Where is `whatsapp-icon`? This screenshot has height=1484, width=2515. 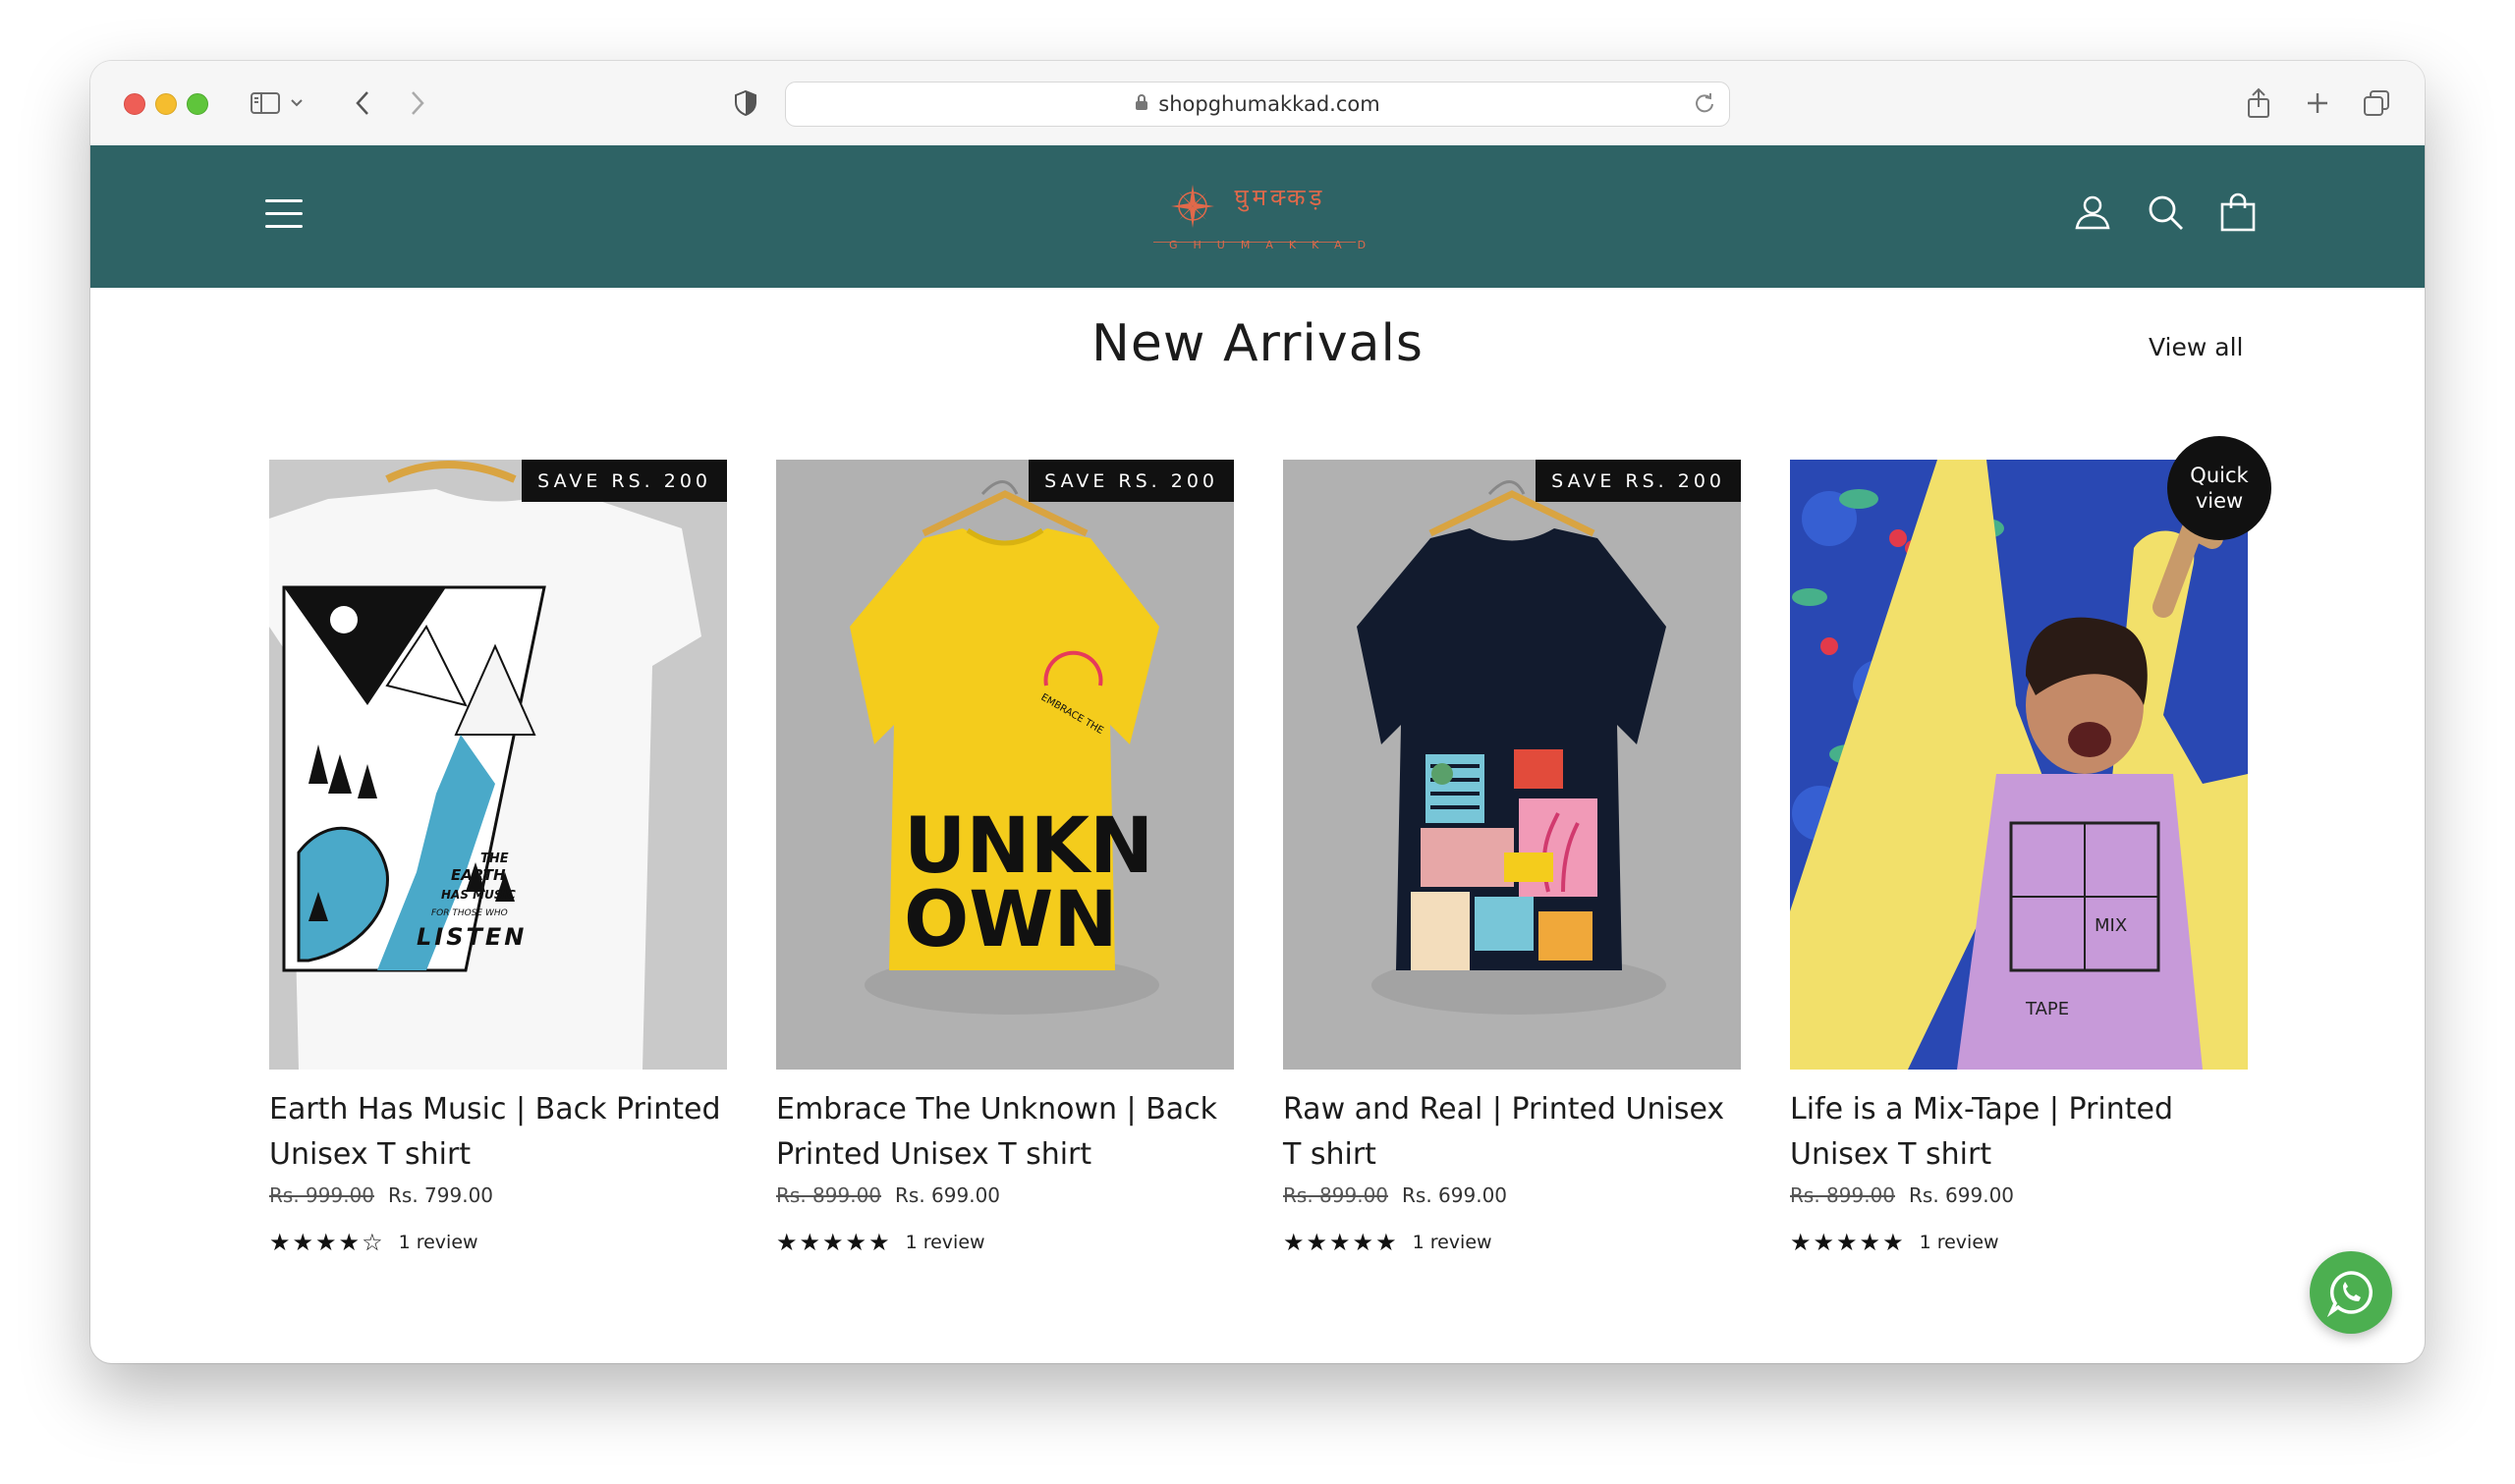 whatsapp-icon is located at coordinates (2349, 1294).